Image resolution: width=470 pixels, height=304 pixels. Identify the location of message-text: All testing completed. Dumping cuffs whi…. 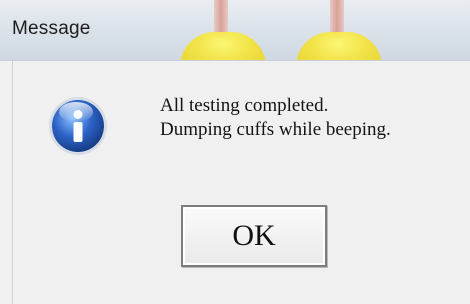
(275, 118).